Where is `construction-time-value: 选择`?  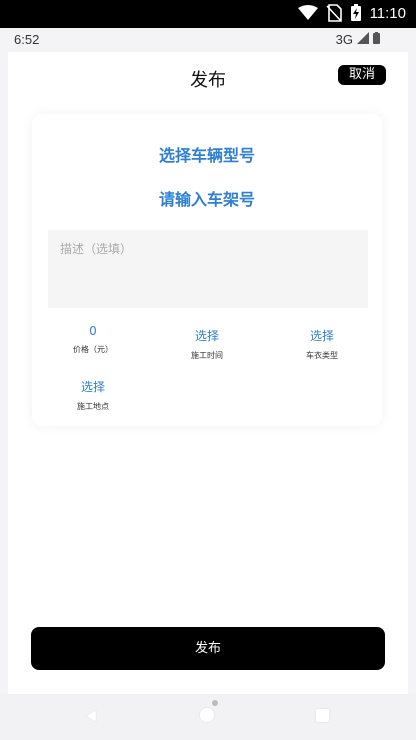
construction-time-value: 选择 is located at coordinates (206, 336).